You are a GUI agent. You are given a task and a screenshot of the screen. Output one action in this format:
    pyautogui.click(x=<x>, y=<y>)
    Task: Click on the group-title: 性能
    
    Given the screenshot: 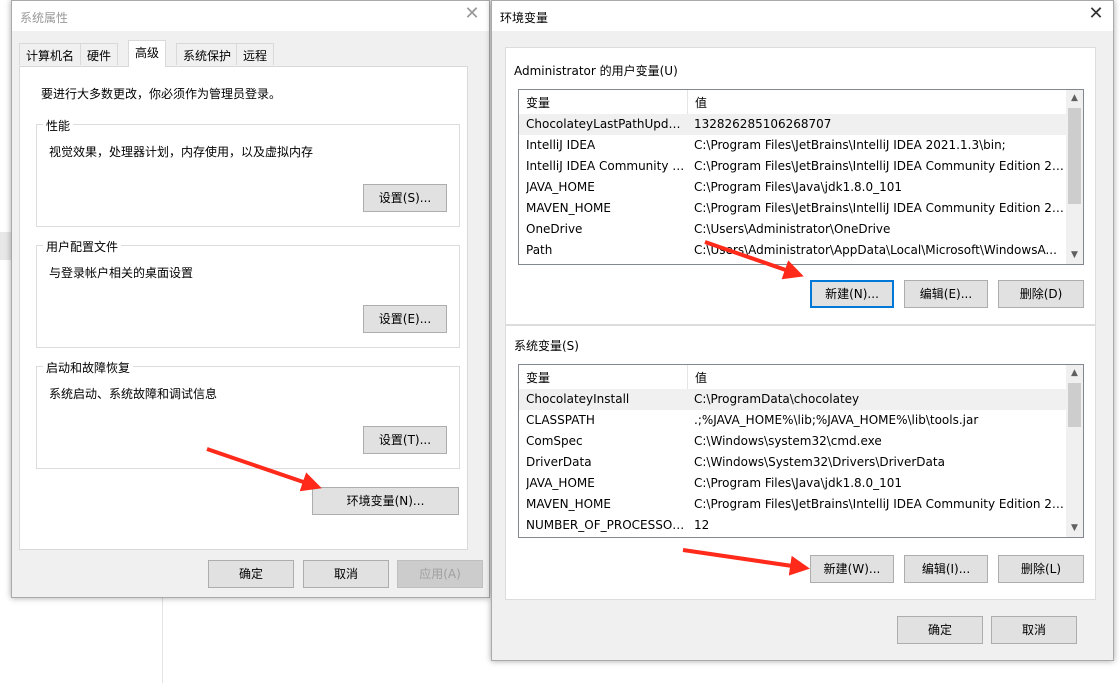 What is the action you would take?
    pyautogui.click(x=58, y=125)
    